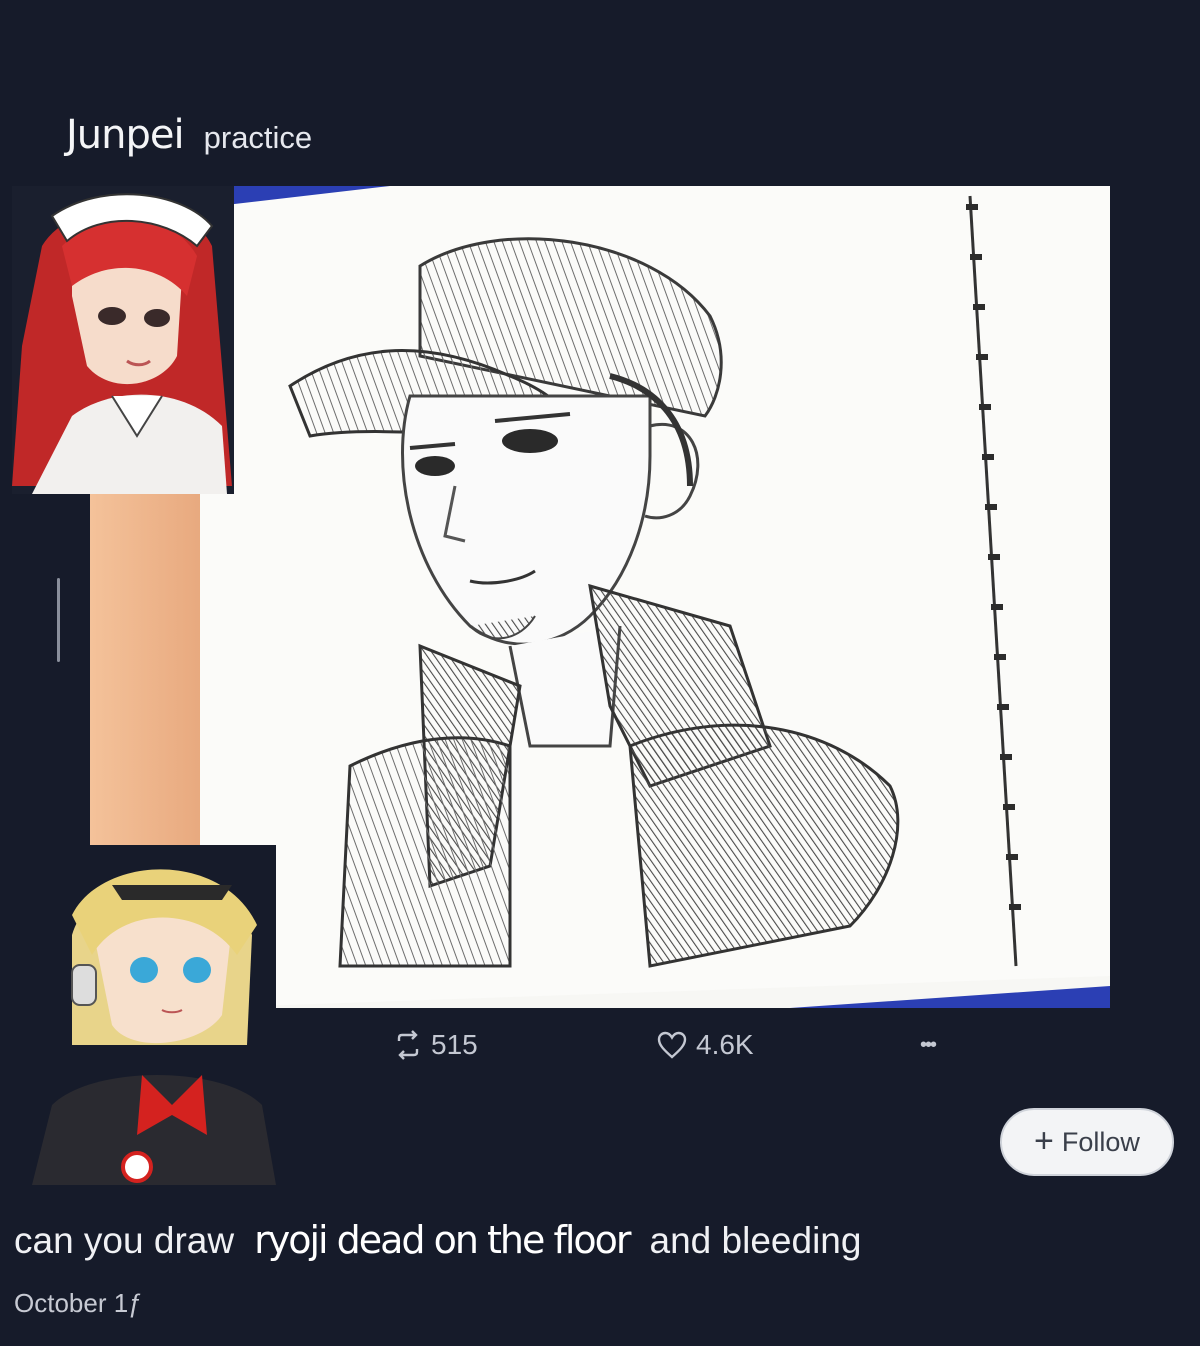 This screenshot has width=1200, height=1346. I want to click on post-header: Junpei practice, so click(189, 135).